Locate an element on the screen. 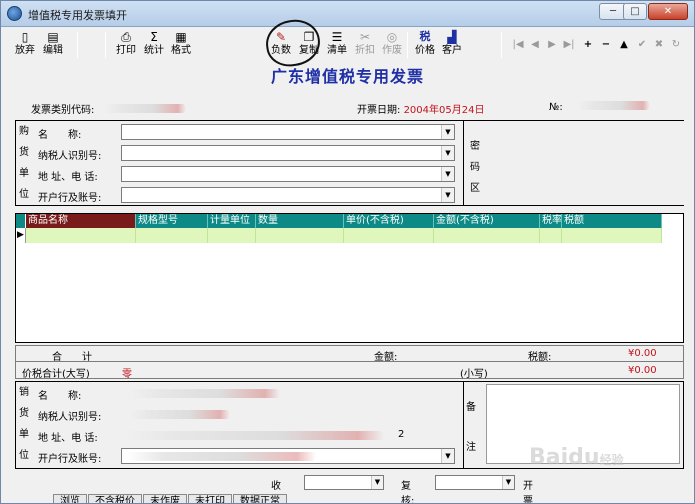  status-tabs: 浏览 不含税价 未作废 未打印 数据正常 is located at coordinates (170, 498).